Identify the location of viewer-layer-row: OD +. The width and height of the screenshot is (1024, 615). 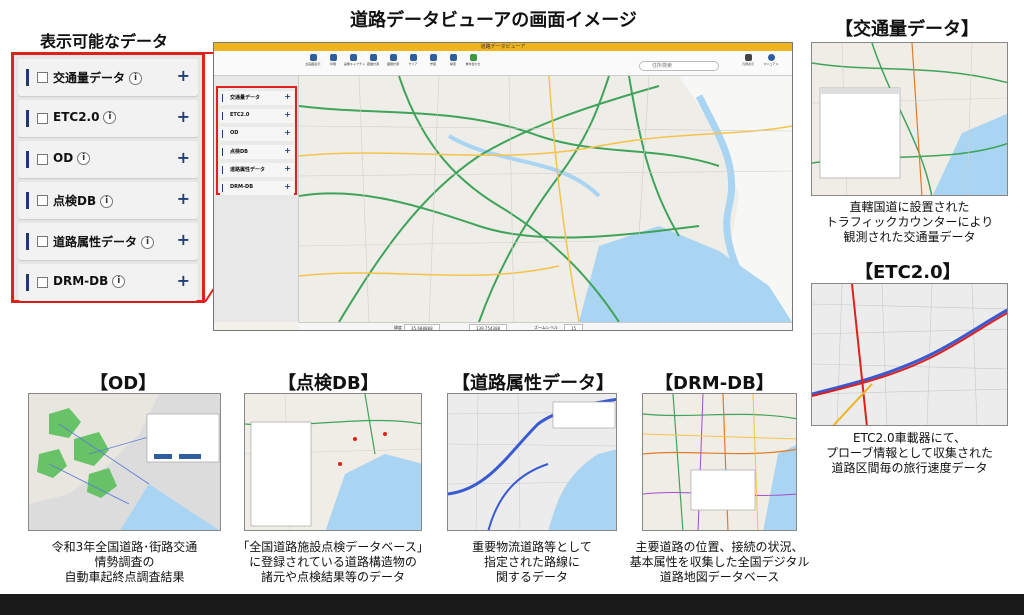
(257, 134).